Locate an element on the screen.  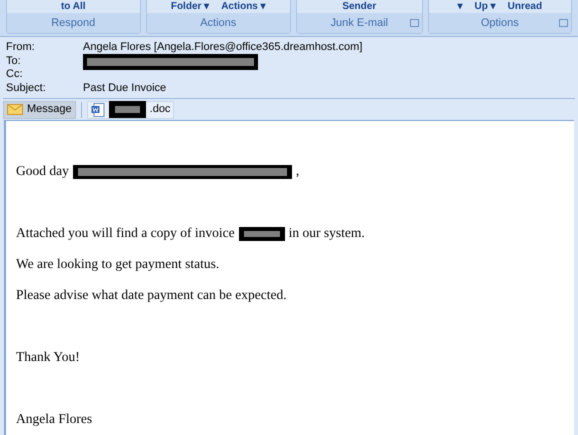
body-text: , is located at coordinates (298, 171).